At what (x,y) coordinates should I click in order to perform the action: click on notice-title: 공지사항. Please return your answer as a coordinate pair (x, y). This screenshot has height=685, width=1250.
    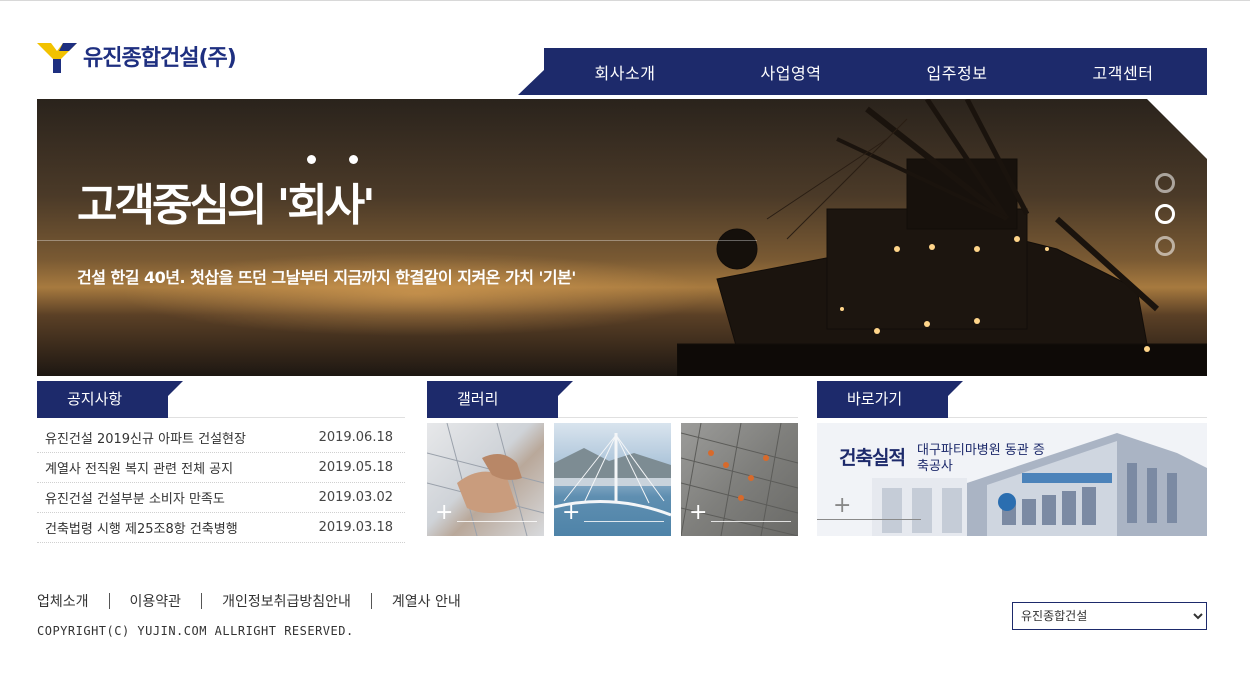
    Looking at the image, I should click on (95, 399).